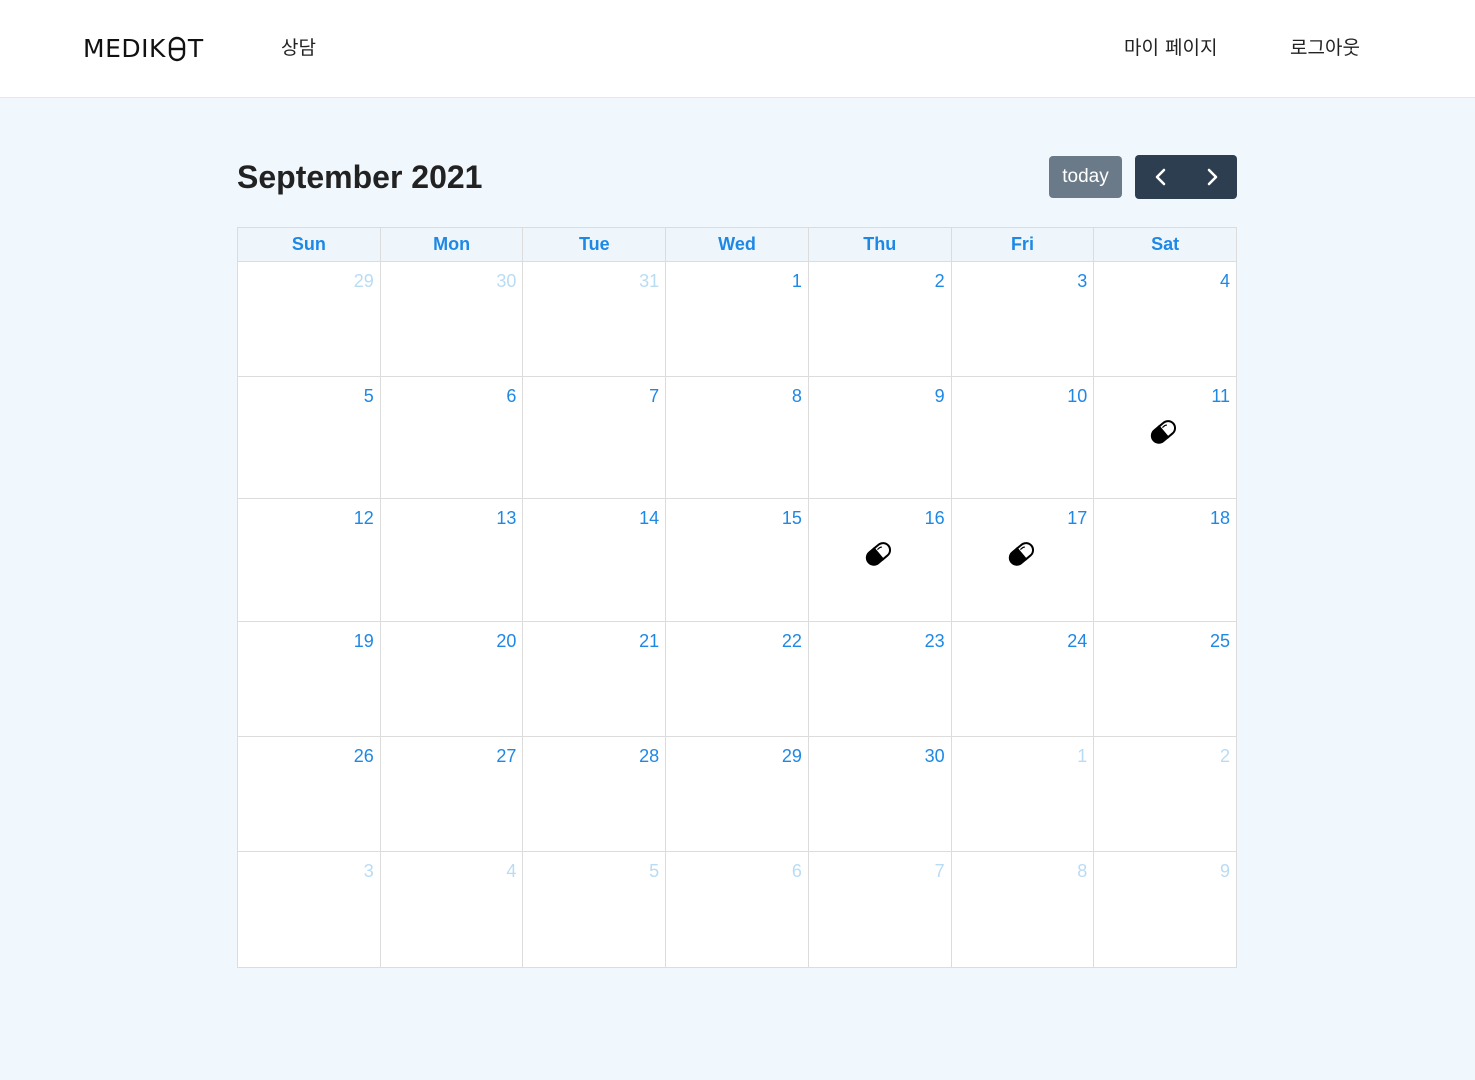  Describe the element at coordinates (1165, 560) in the screenshot. I see `day-cell: 18` at that location.